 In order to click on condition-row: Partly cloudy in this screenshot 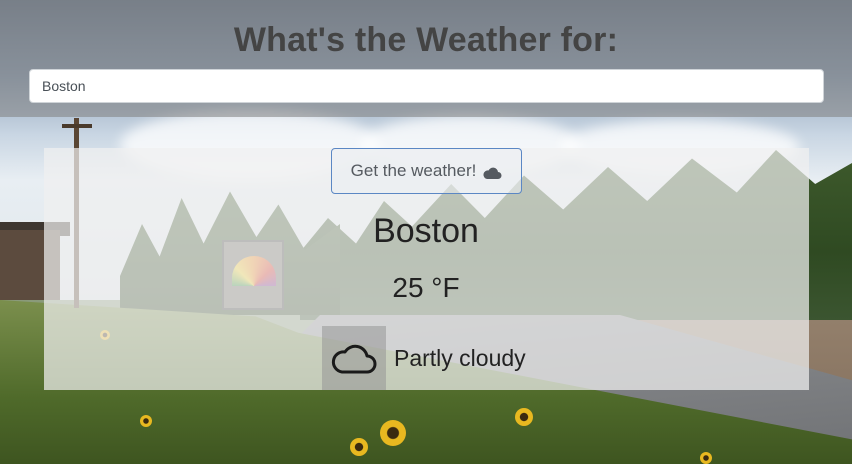, I will do `click(424, 358)`.